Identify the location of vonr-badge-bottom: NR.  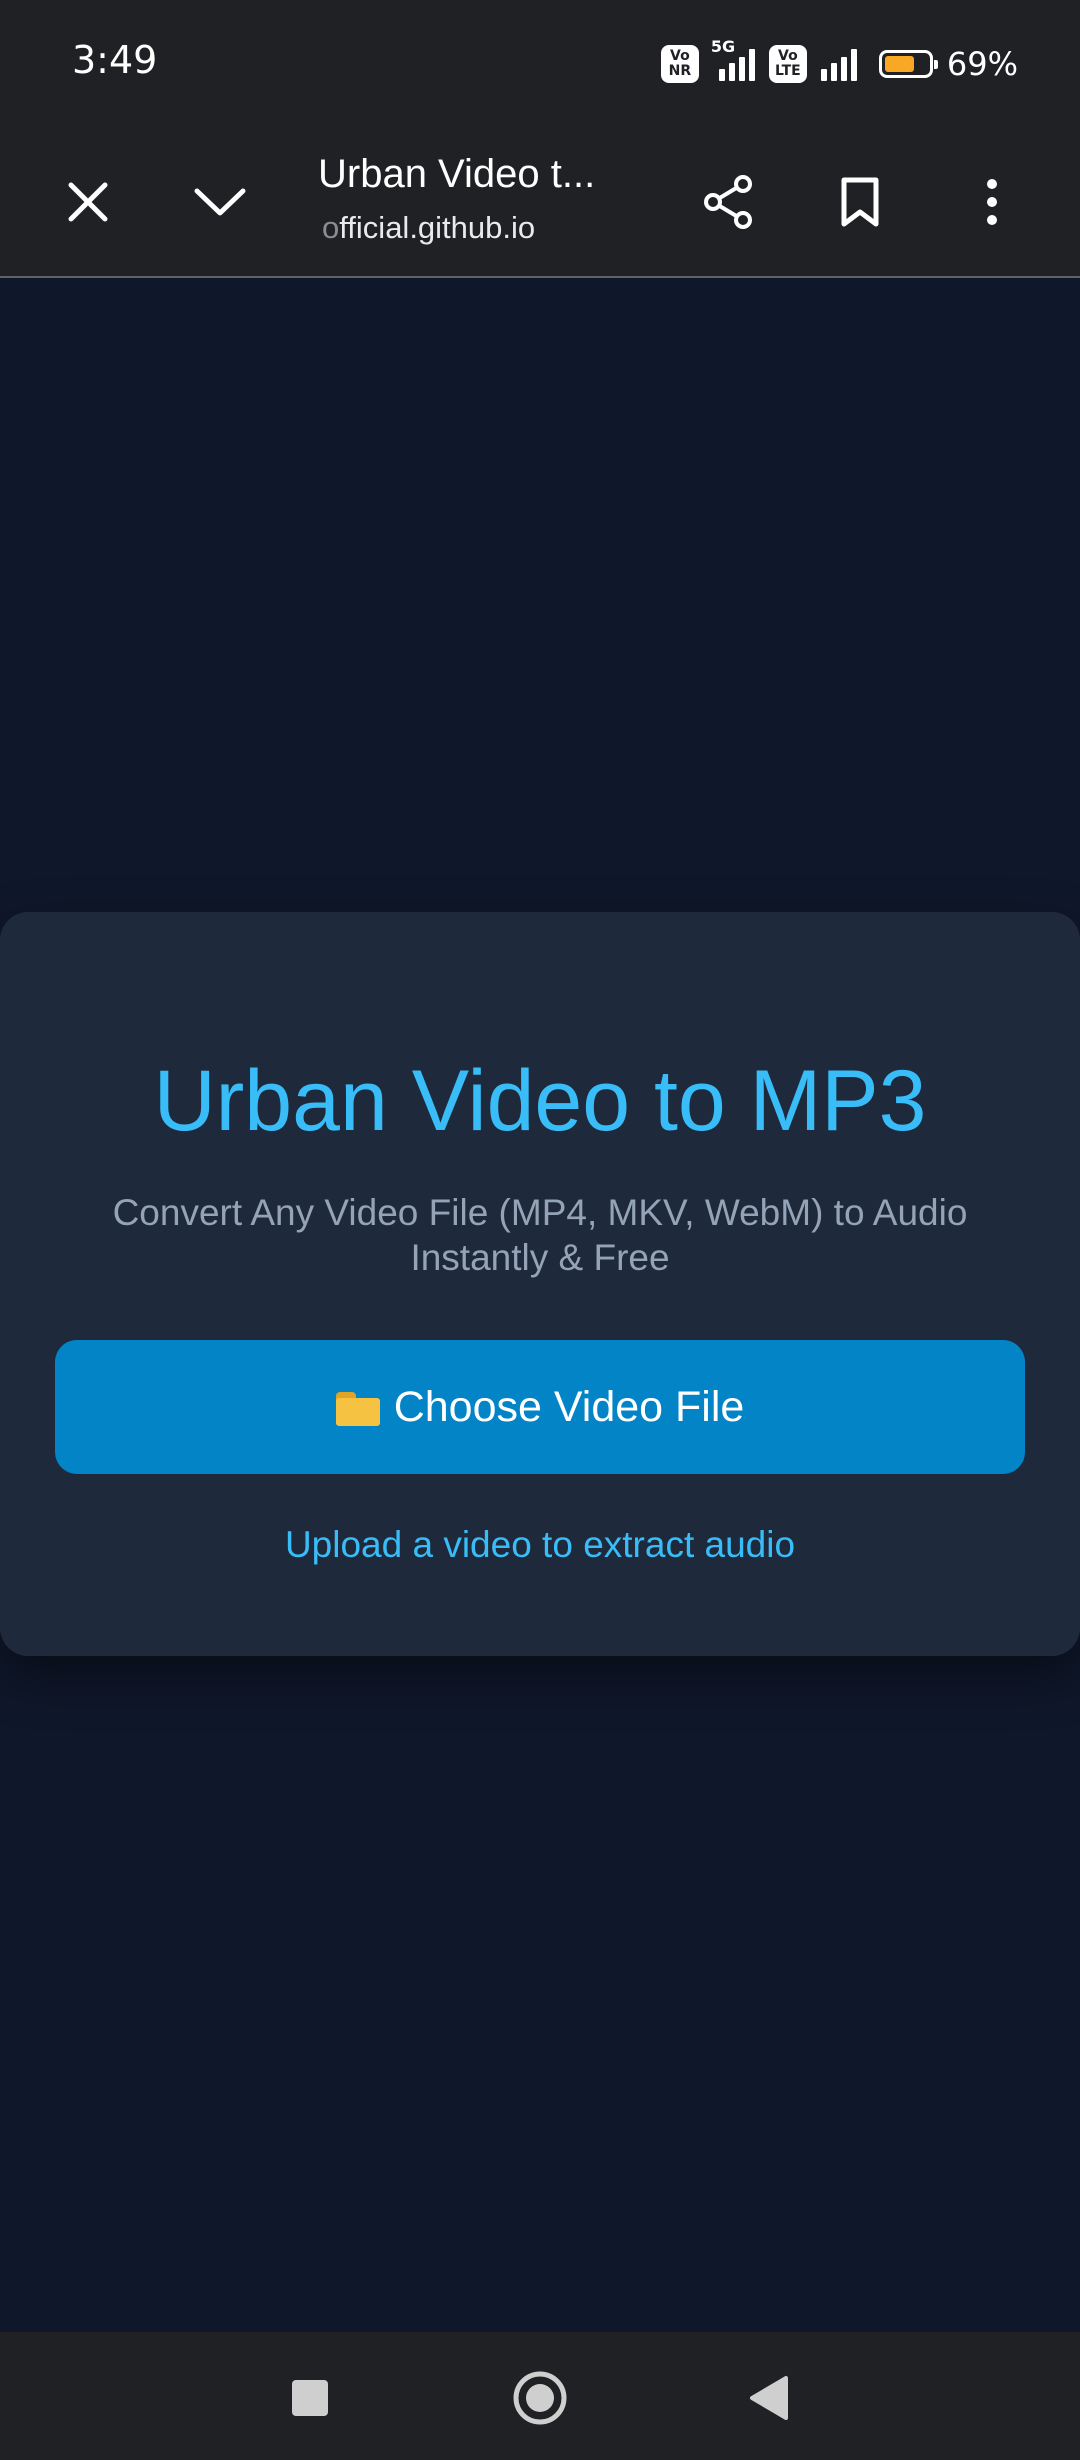
(680, 71).